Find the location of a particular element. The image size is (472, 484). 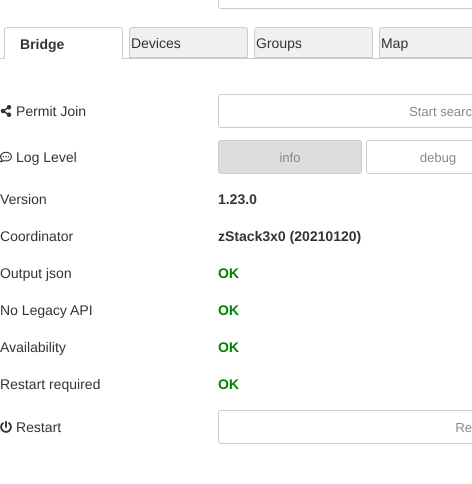

row-label: Availability is located at coordinates (33, 346).